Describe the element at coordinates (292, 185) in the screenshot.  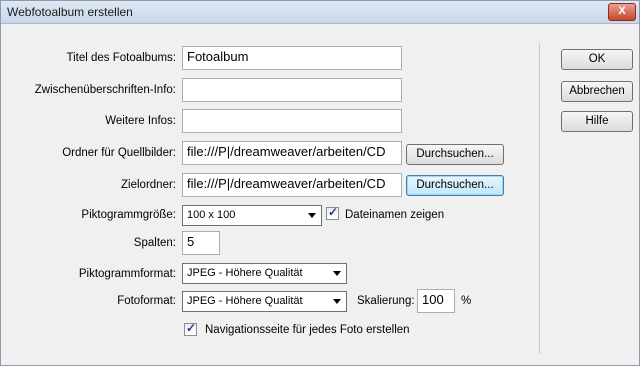
I see `zielordner-input: file:///P|/dreamweaver/arbeiten/CD` at that location.